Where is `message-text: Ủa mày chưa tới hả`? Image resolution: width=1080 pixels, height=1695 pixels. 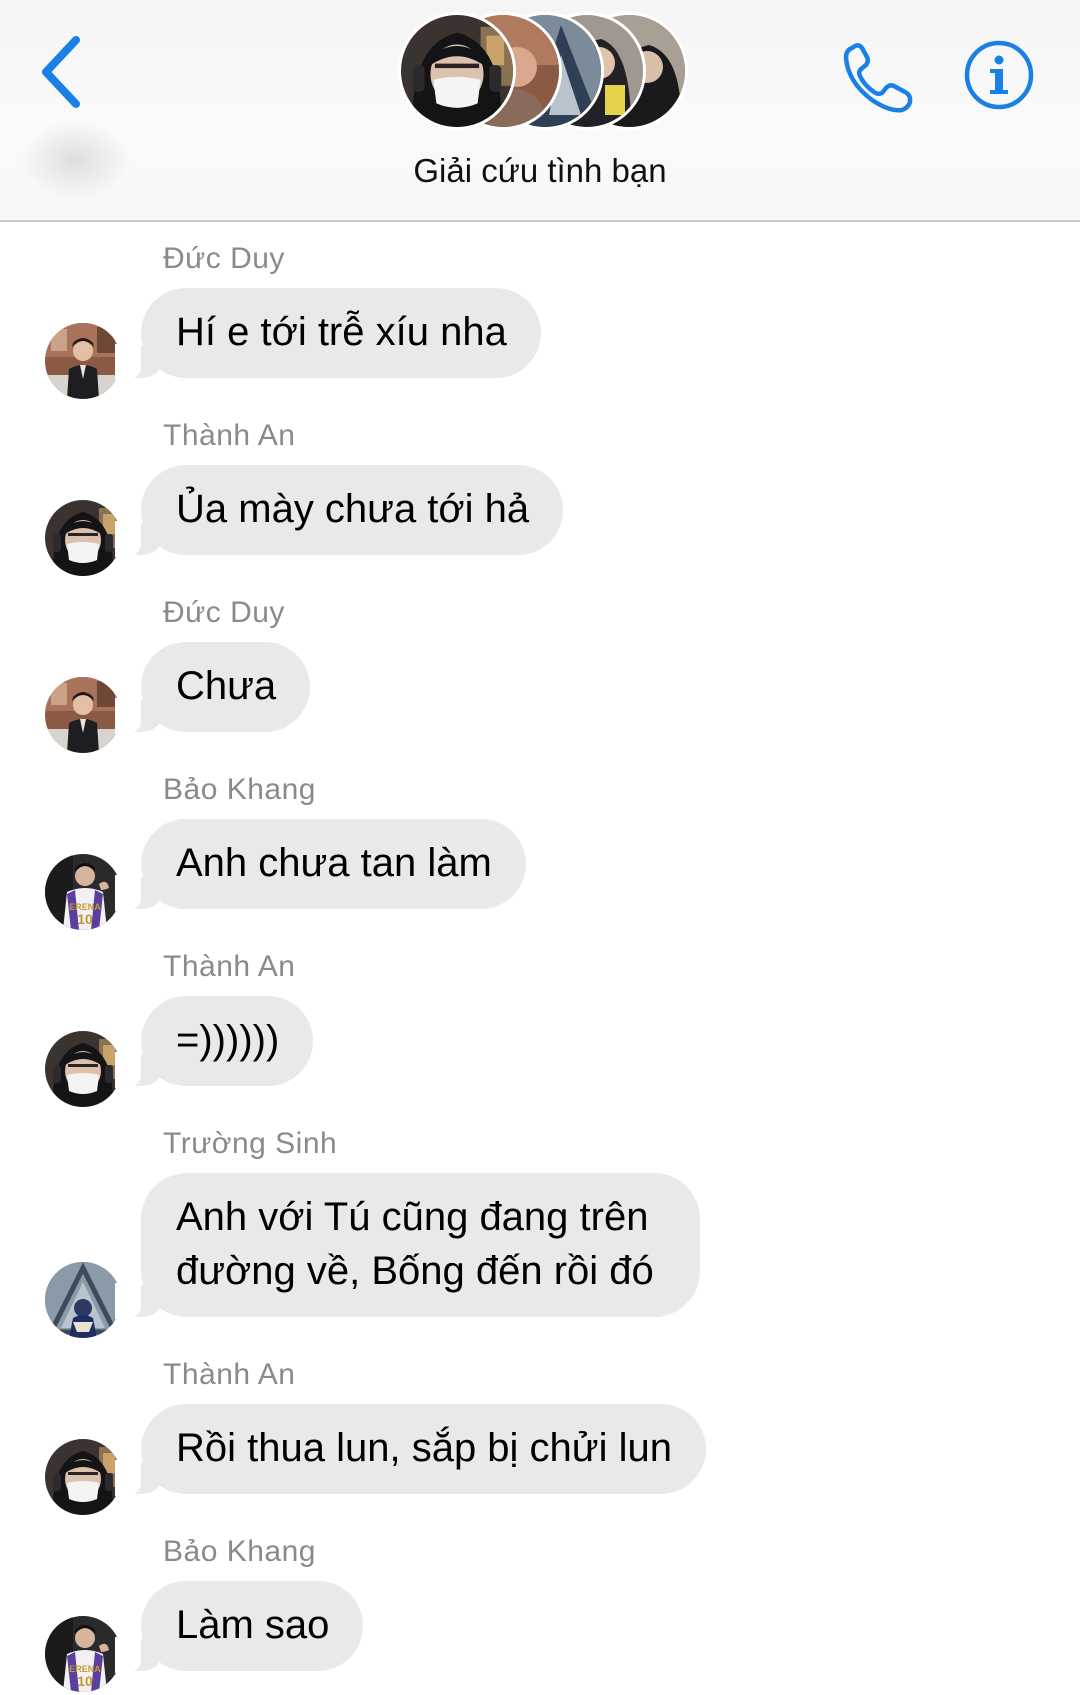
message-text: Ủa mày chưa tới hả is located at coordinates (353, 509).